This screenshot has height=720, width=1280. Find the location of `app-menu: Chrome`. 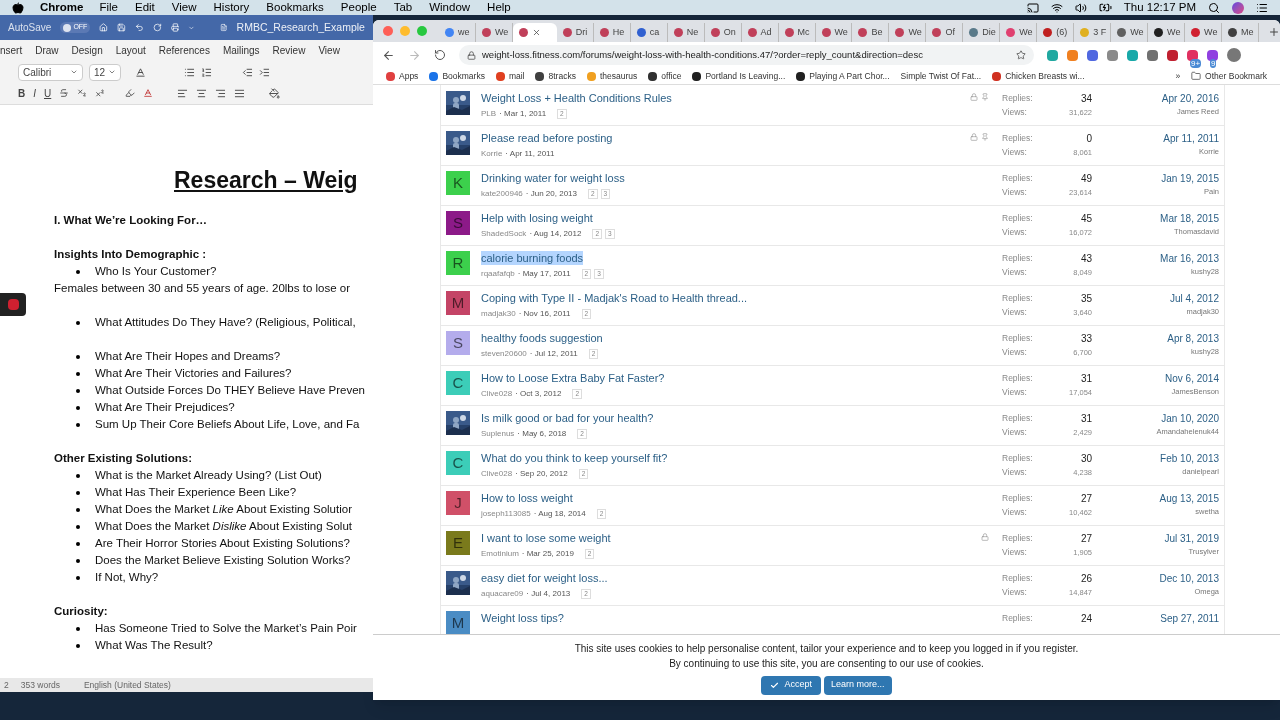

app-menu: Chrome is located at coordinates (62, 8).